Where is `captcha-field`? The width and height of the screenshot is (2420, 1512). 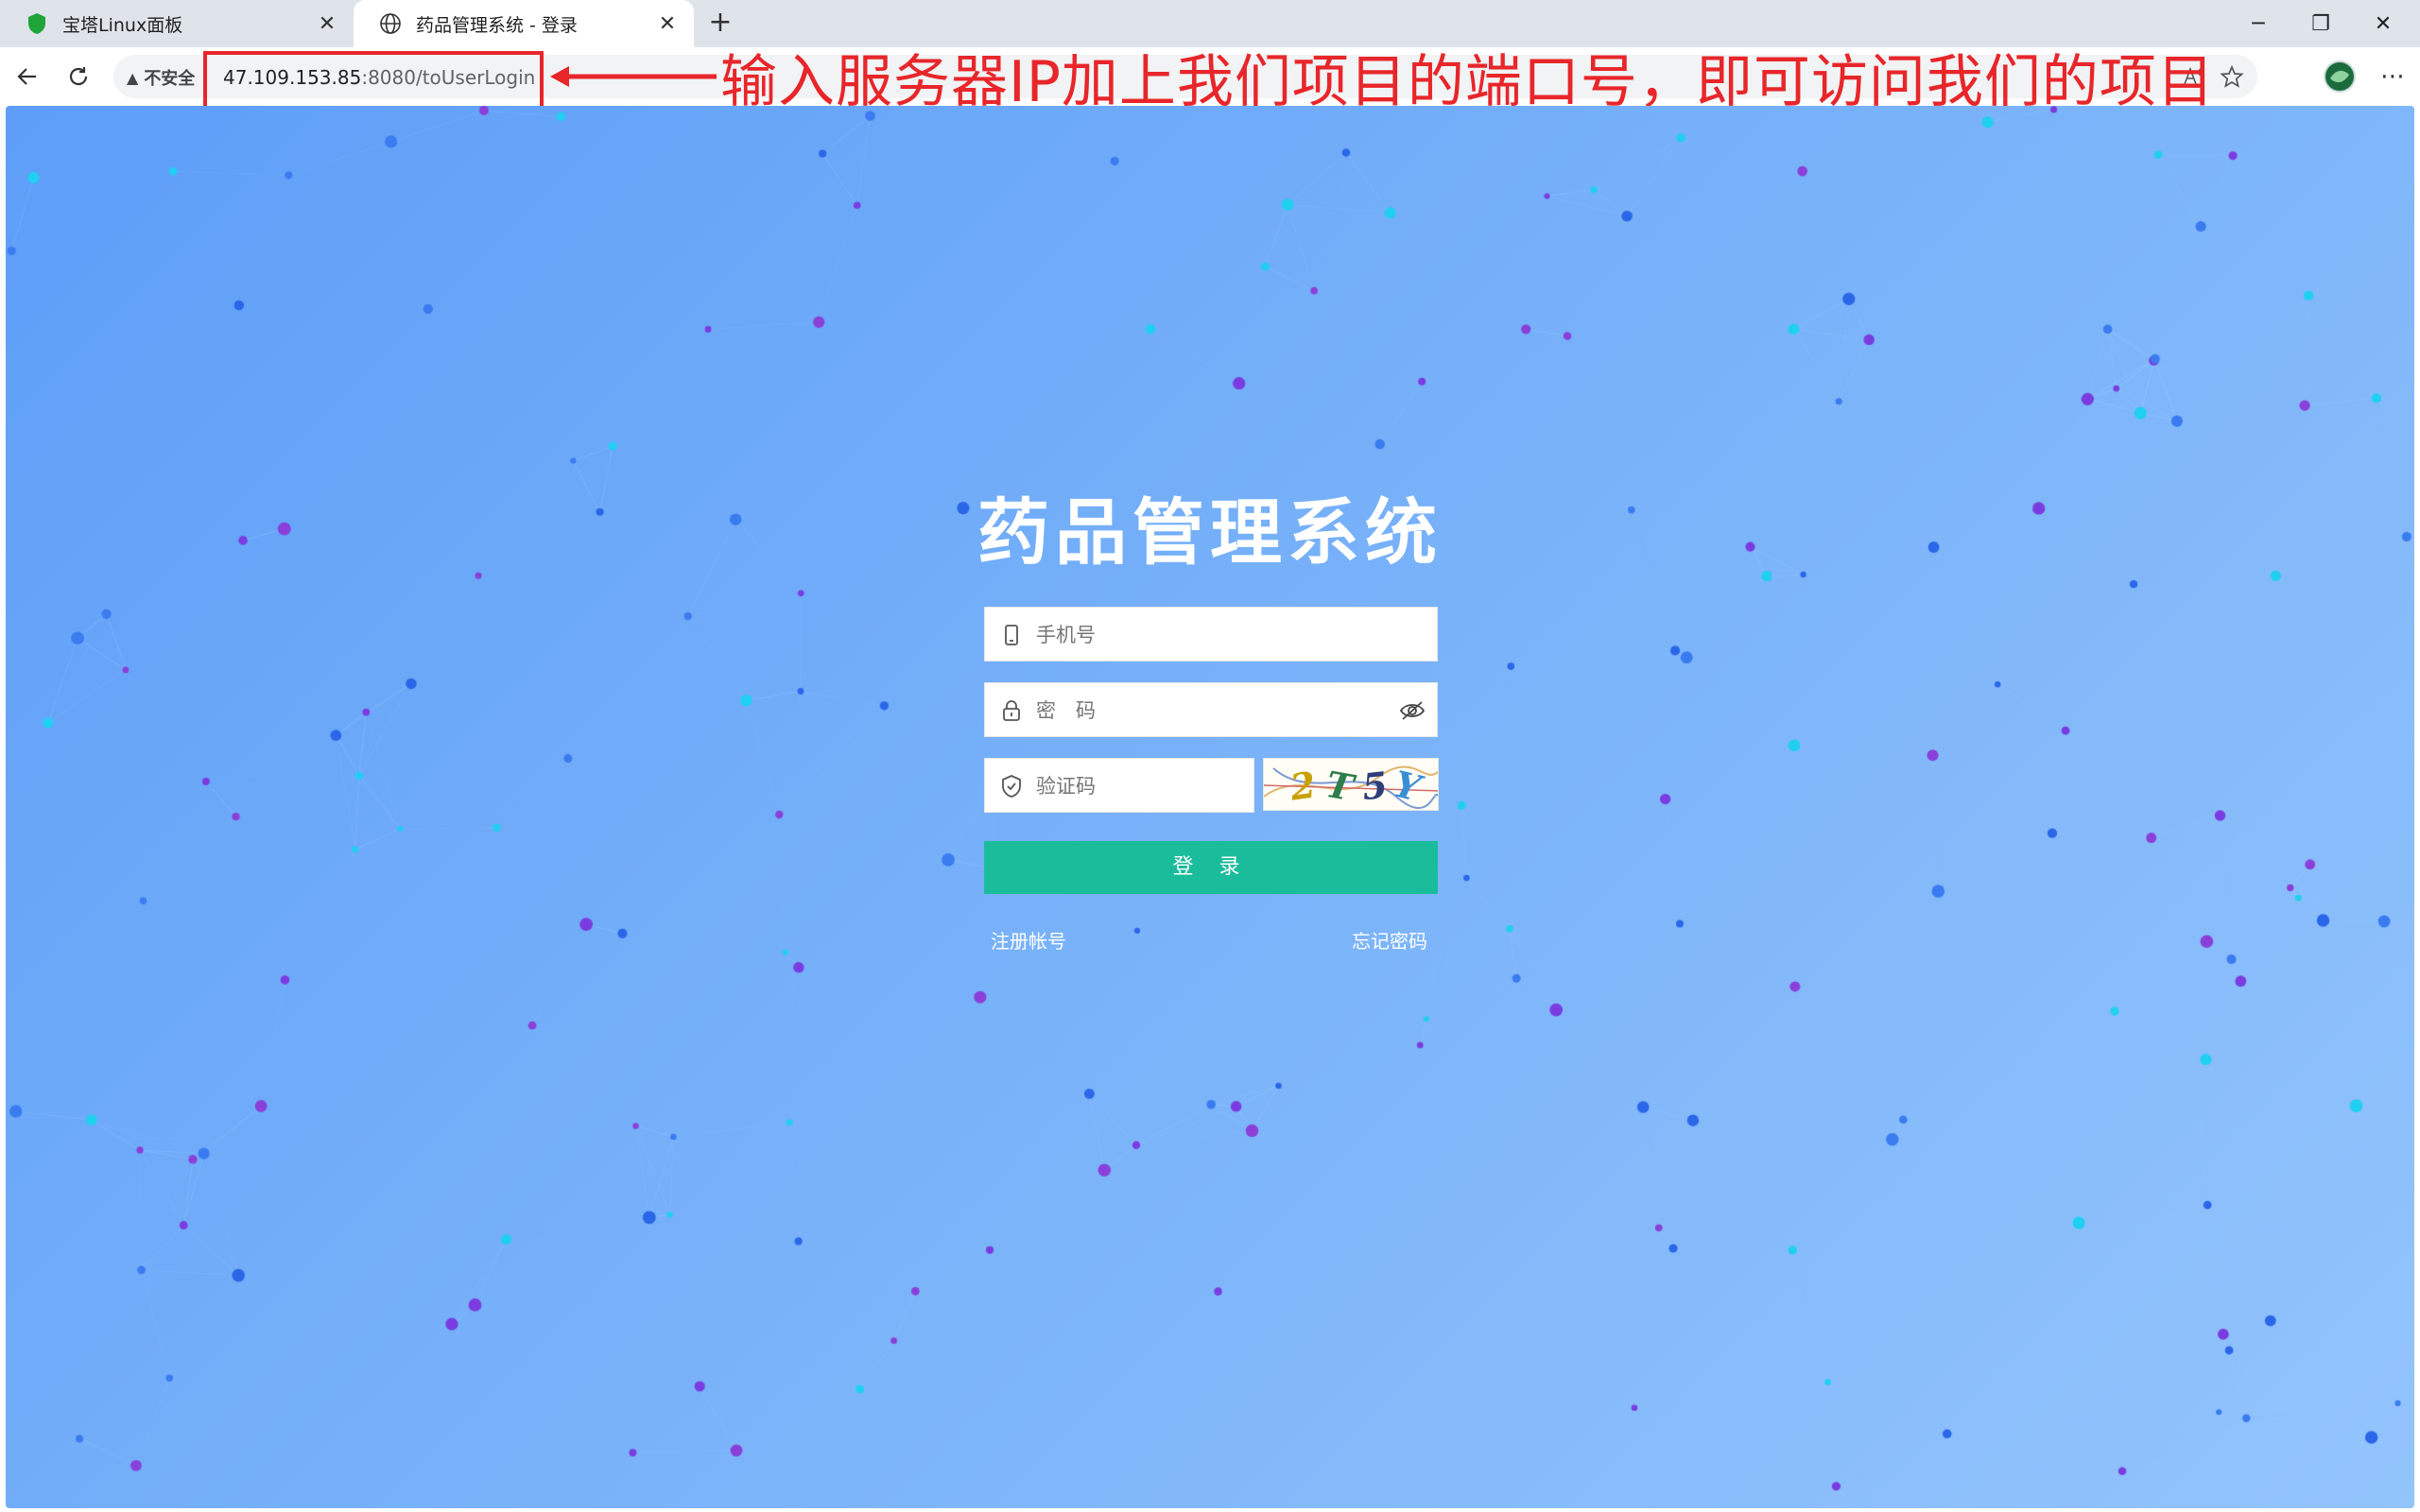 captcha-field is located at coordinates (1119, 786).